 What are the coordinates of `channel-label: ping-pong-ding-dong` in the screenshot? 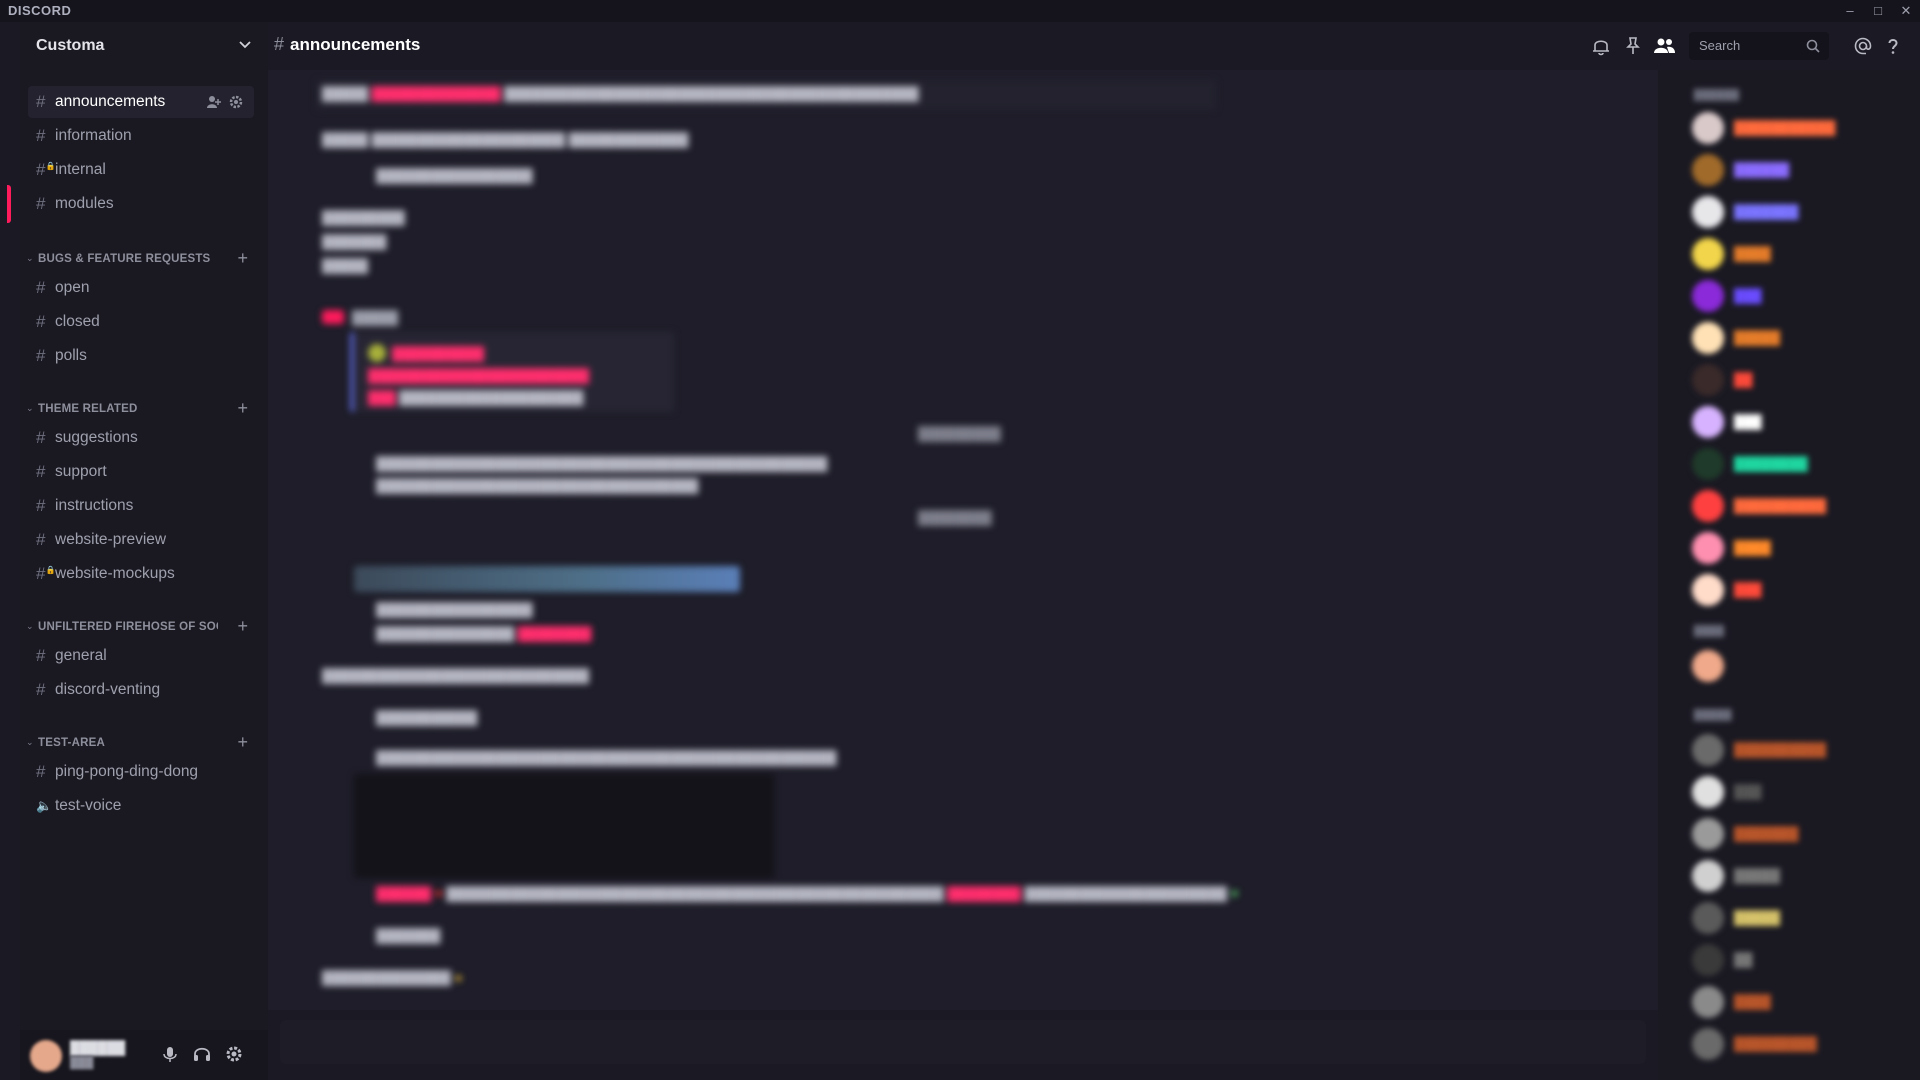 It's located at (127, 771).